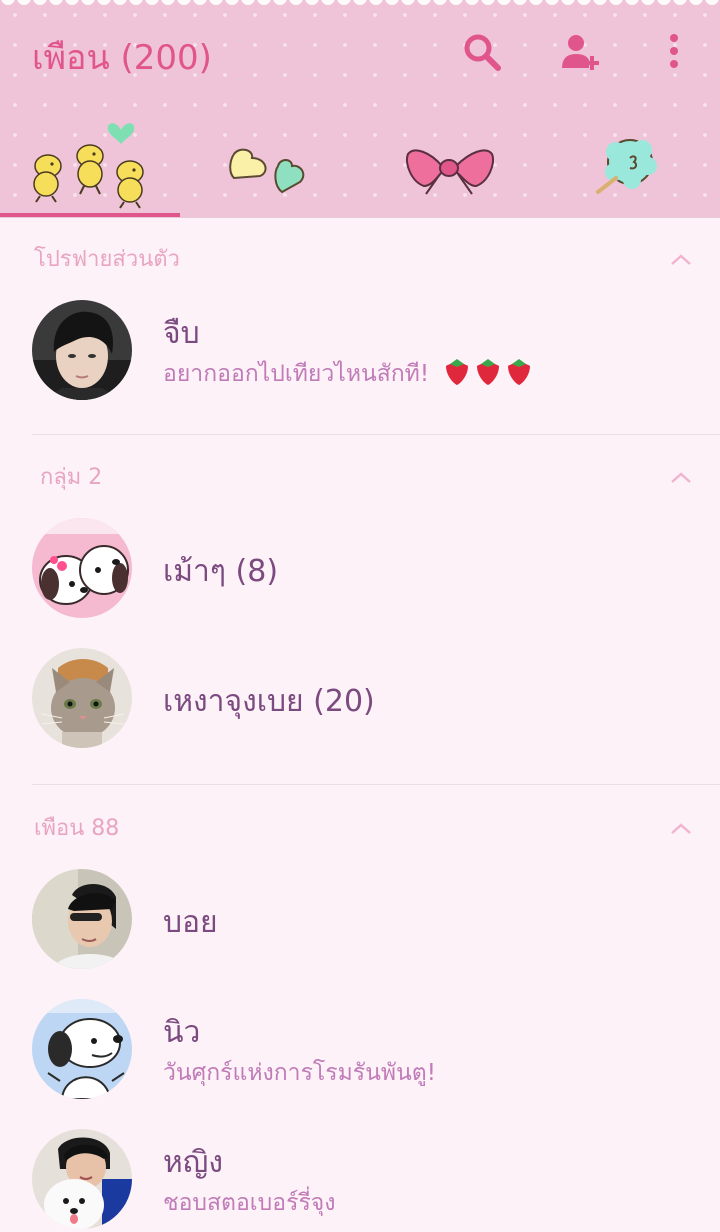  Describe the element at coordinates (360, 1049) in the screenshot. I see `friend-row: นิว วันศุกร์แห่งการโรมรันพันตู!` at that location.